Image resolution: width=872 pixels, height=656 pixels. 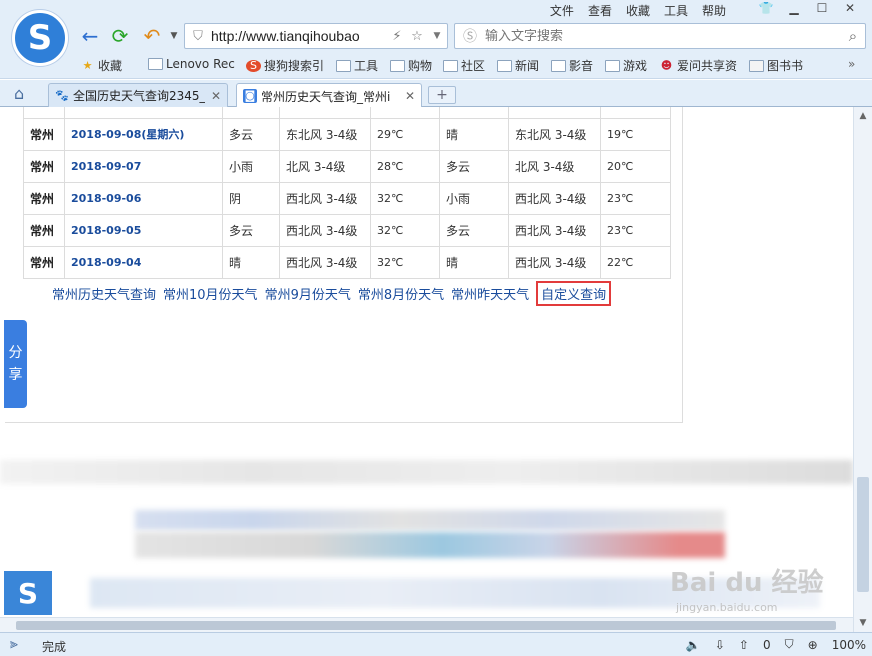 I want to click on date-link: 2018-09-05, so click(x=143, y=230).